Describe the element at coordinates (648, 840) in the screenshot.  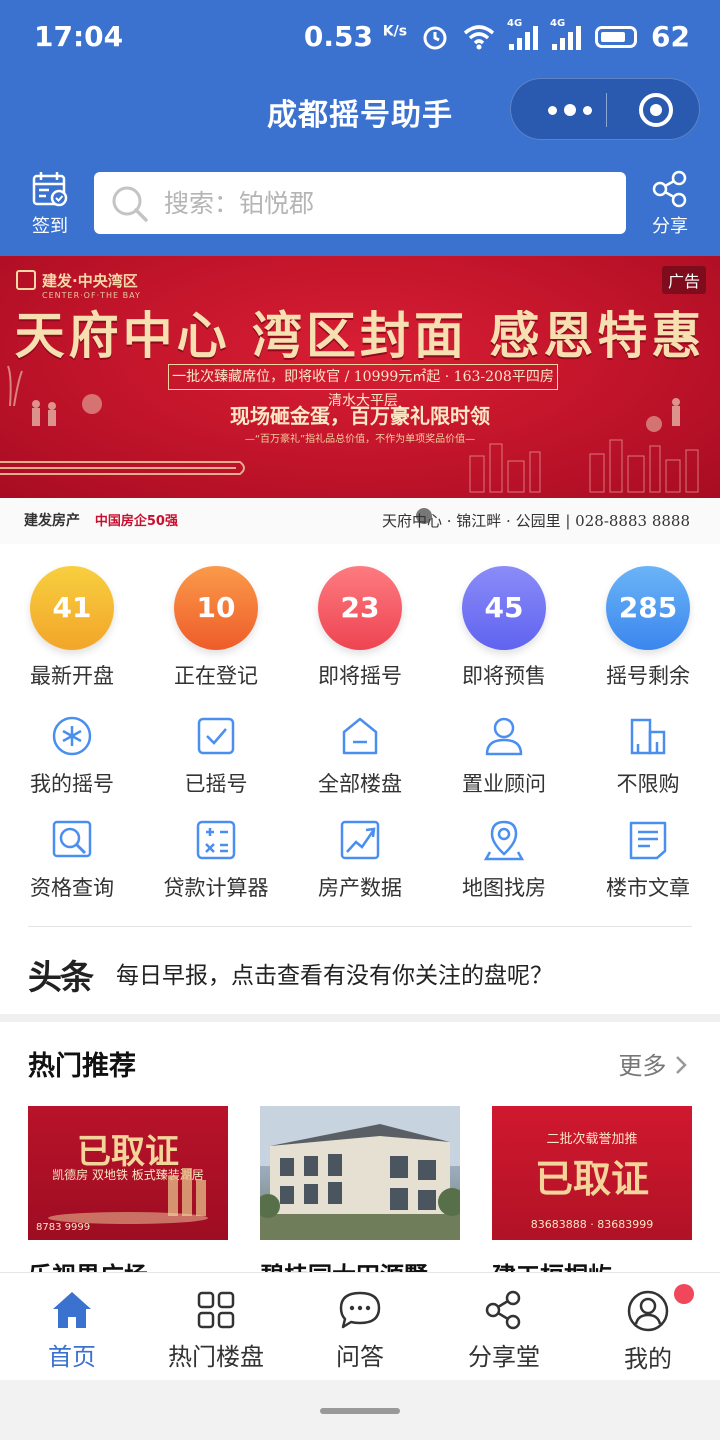
I see `article-icon` at that location.